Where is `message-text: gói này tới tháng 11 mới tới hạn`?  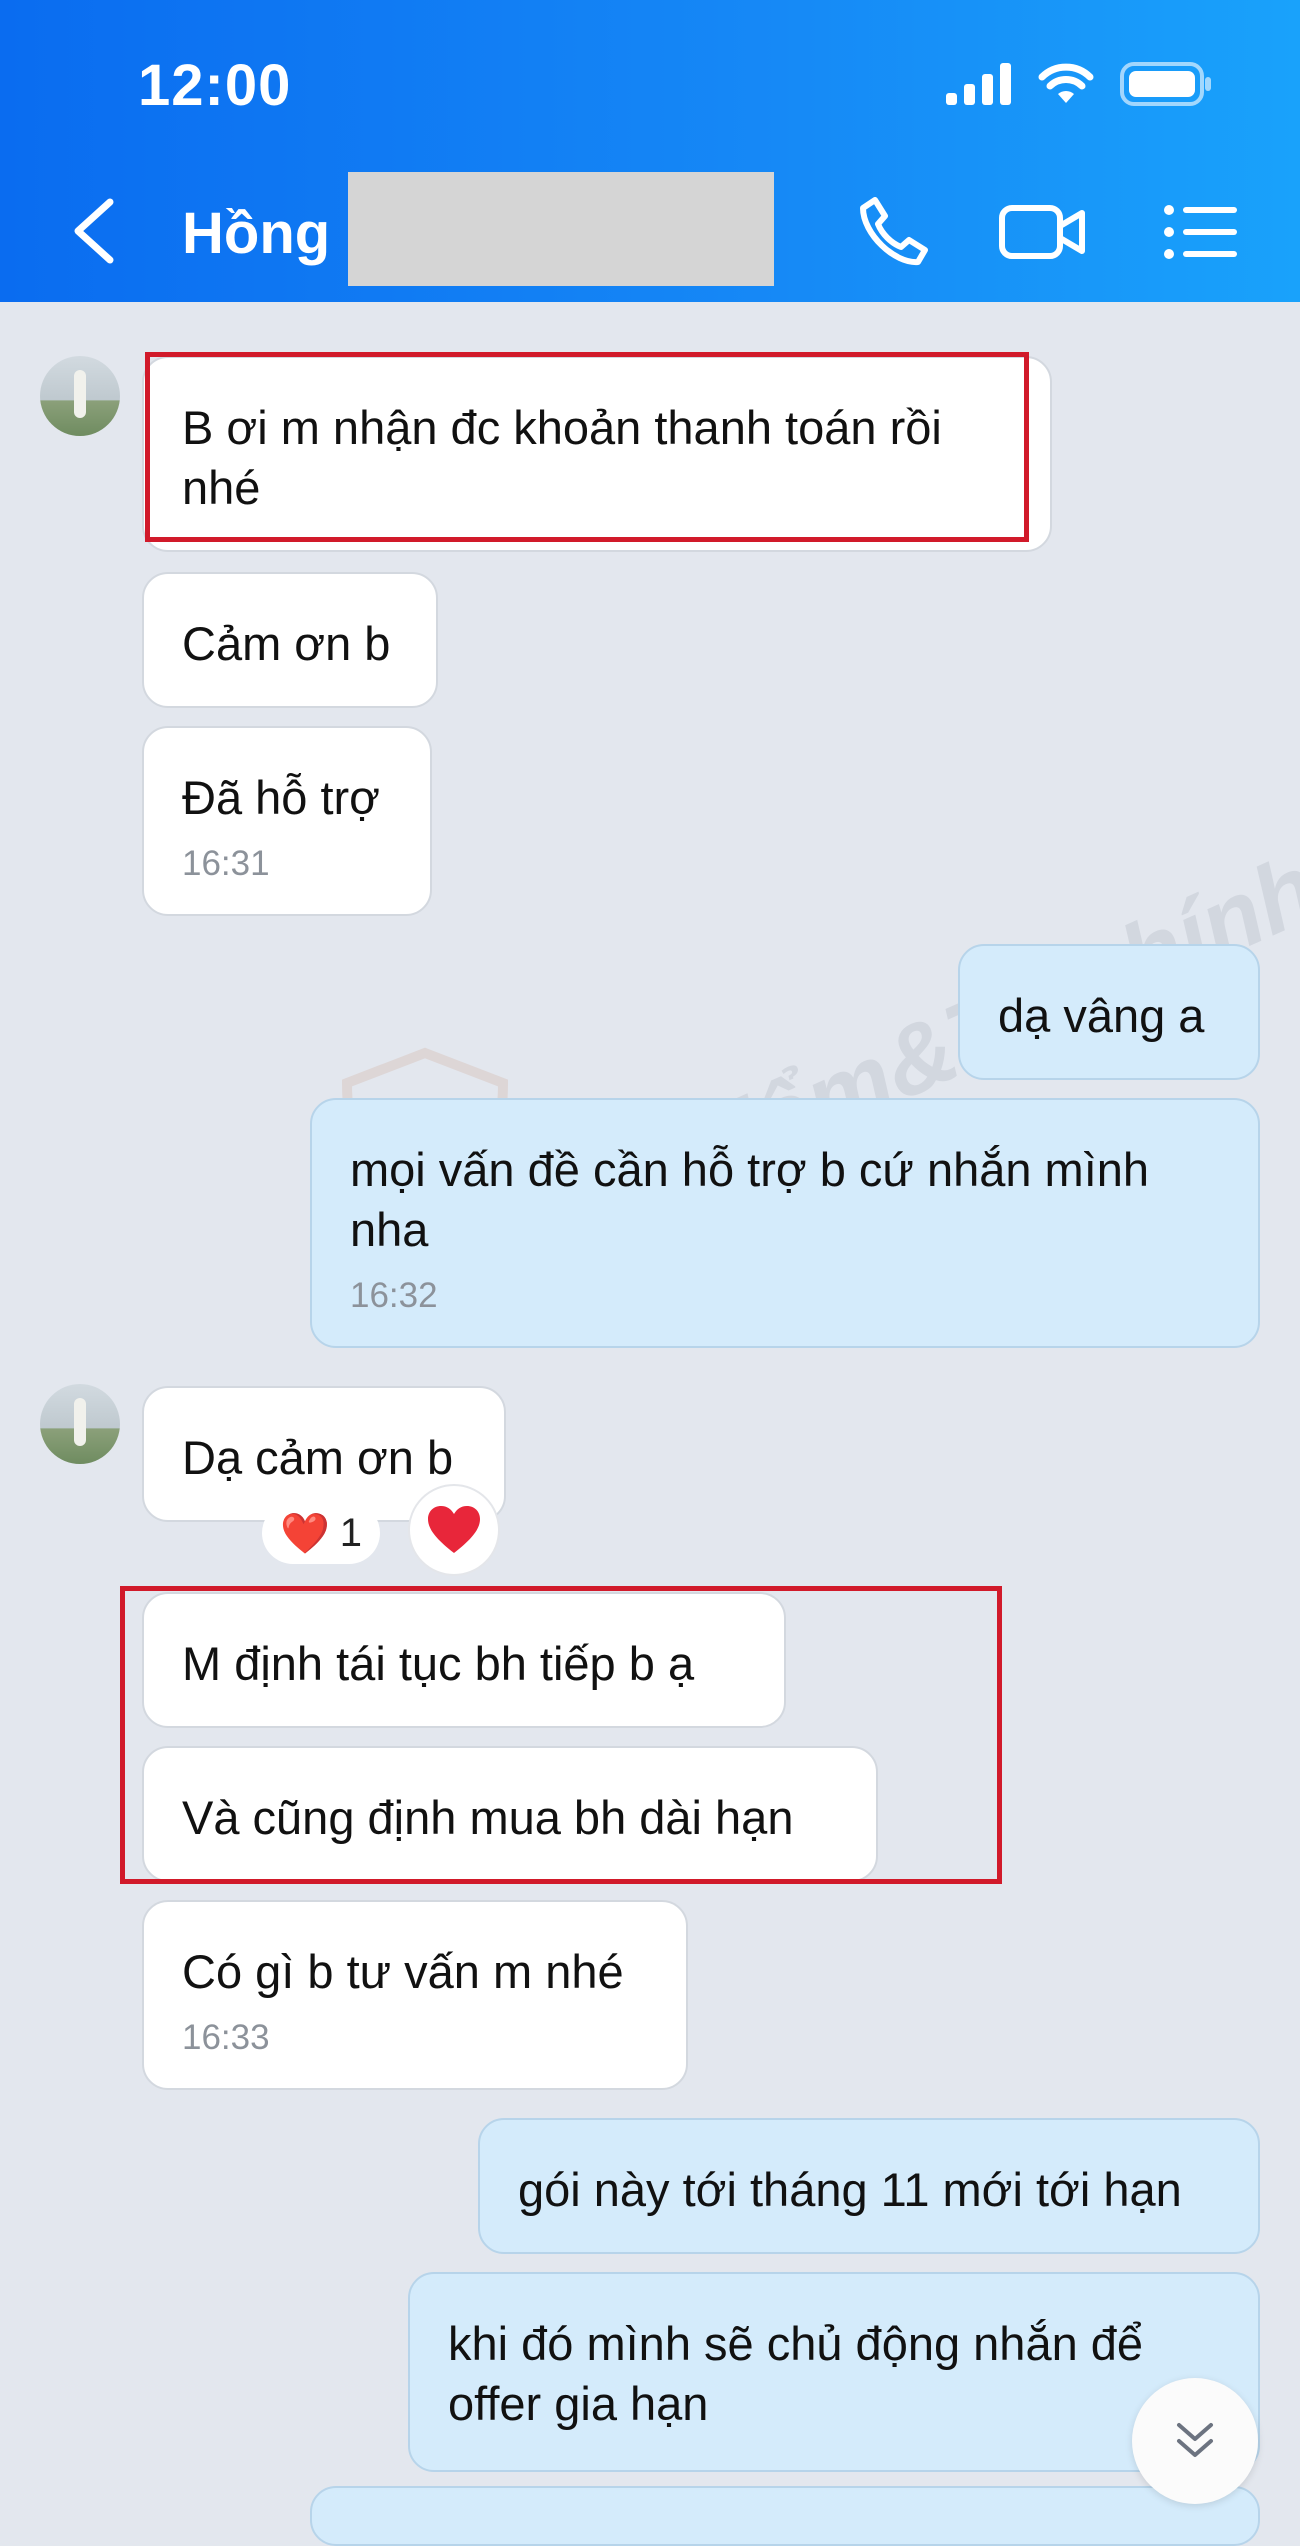
message-text: gói này tới tháng 11 mới tới hạn is located at coordinates (850, 2189).